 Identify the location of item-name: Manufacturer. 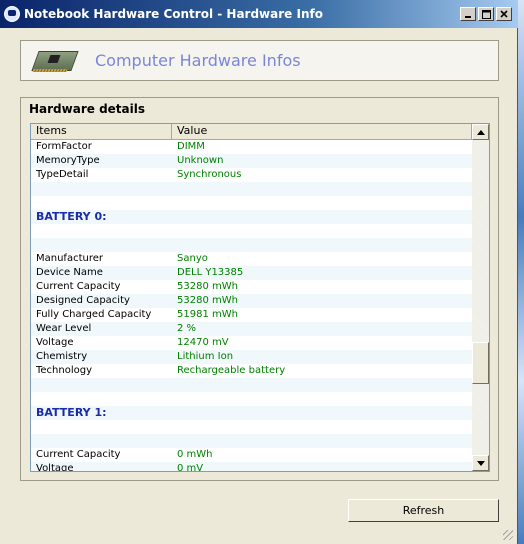
(69, 258).